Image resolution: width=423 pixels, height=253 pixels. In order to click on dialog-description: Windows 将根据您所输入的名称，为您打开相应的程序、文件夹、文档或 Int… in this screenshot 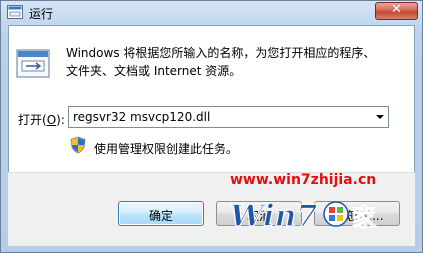, I will do `click(221, 62)`.